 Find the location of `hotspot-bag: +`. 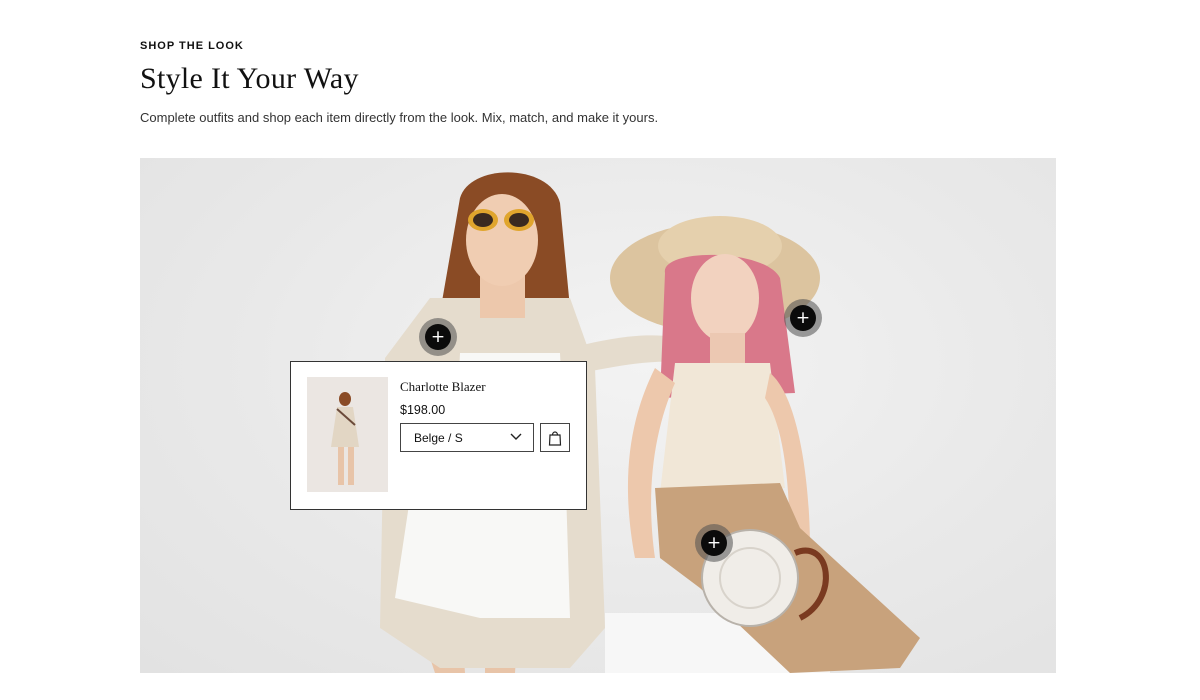

hotspot-bag: + is located at coordinates (714, 543).